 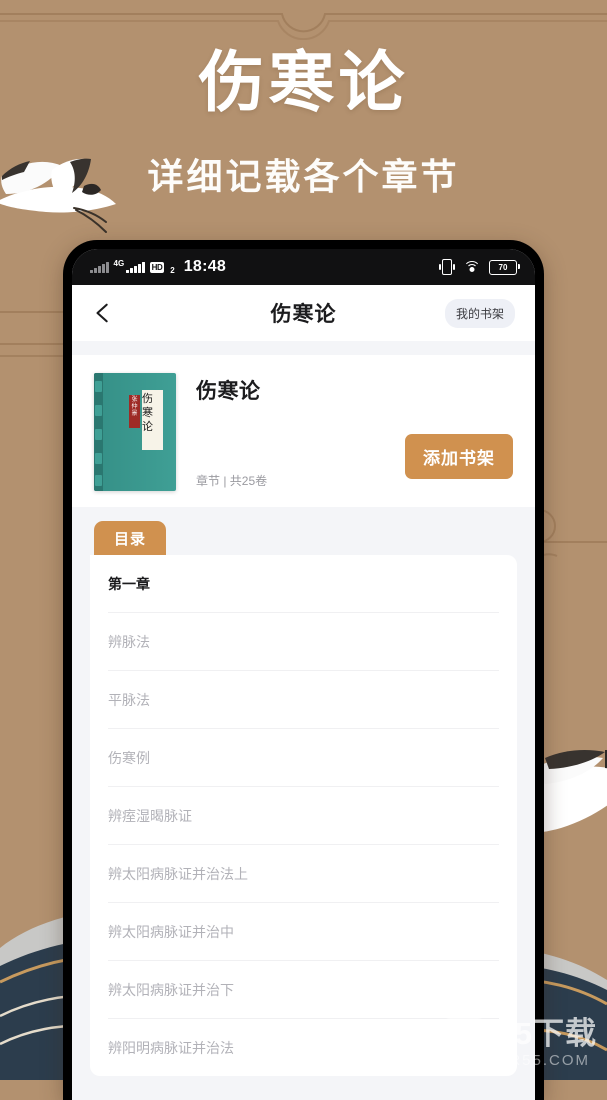 What do you see at coordinates (303, 584) in the screenshot?
I see `chapter-group-heading: 第一章` at bounding box center [303, 584].